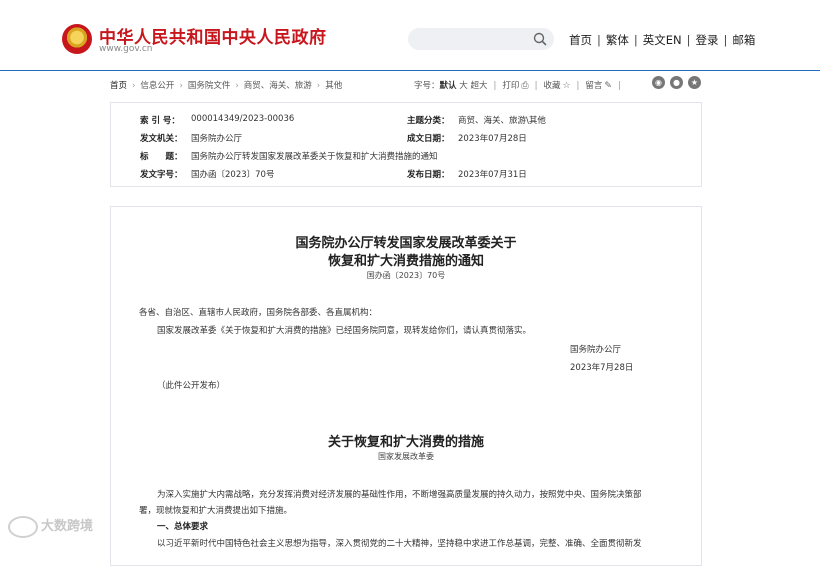 The height and width of the screenshot is (566, 820). I want to click on doc-number-value: 国办函〔2023〕70号, so click(233, 175).